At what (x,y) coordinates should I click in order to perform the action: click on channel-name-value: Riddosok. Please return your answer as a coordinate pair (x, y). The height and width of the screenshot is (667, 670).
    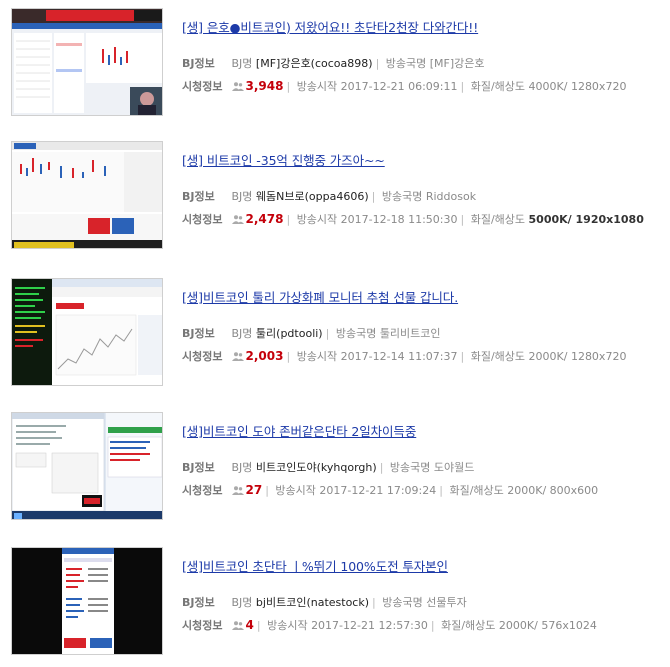
    Looking at the image, I should click on (451, 196).